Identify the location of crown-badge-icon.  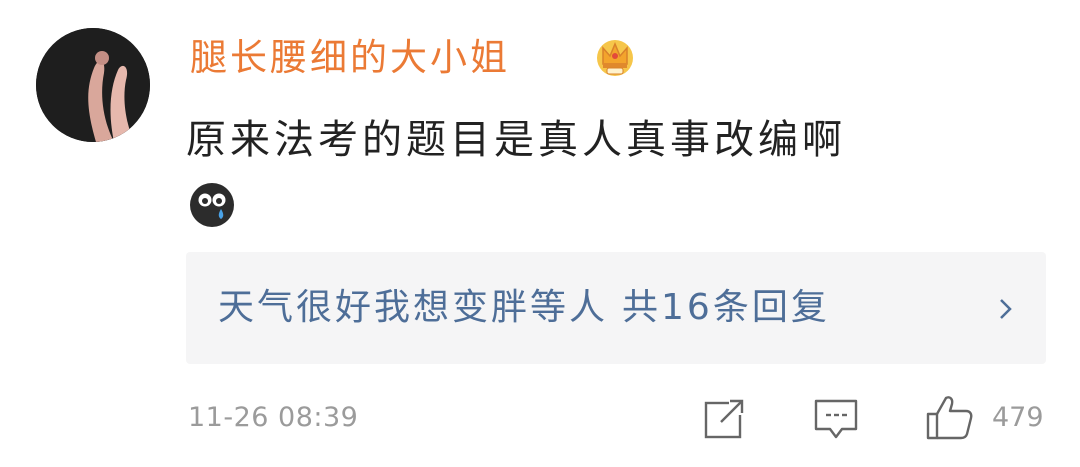
(615, 58).